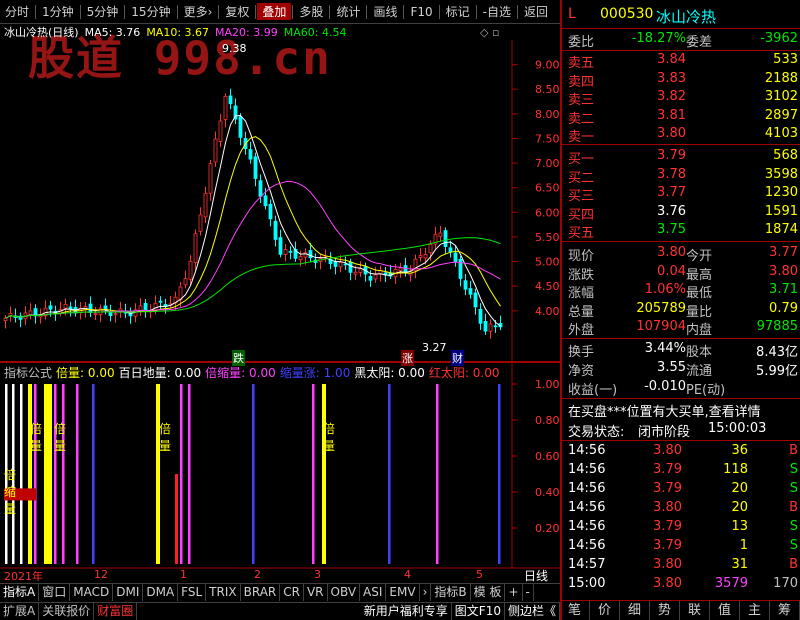 The image size is (800, 620). I want to click on tab-11: ASI, so click(373, 592).